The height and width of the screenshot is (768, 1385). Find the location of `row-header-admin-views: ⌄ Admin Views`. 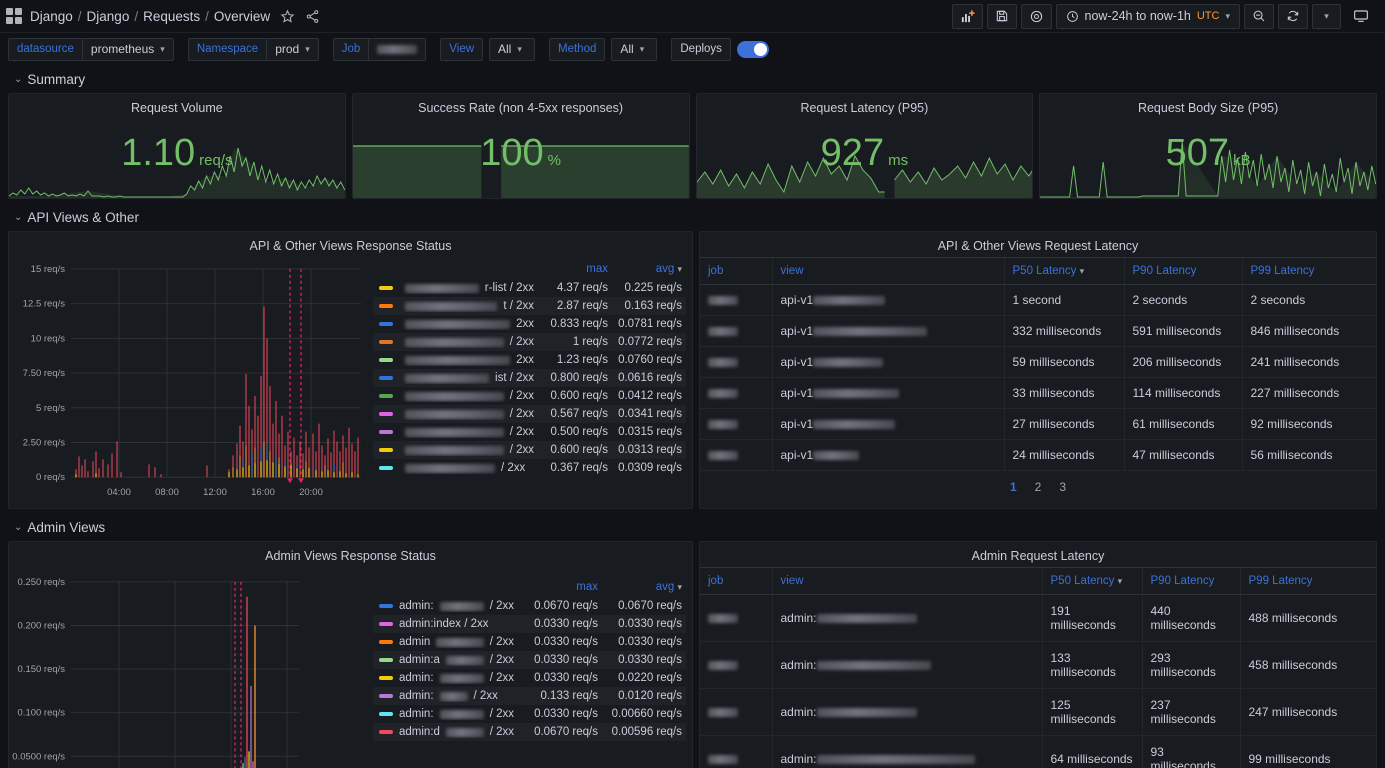

row-header-admin-views: ⌄ Admin Views is located at coordinates (699, 527).